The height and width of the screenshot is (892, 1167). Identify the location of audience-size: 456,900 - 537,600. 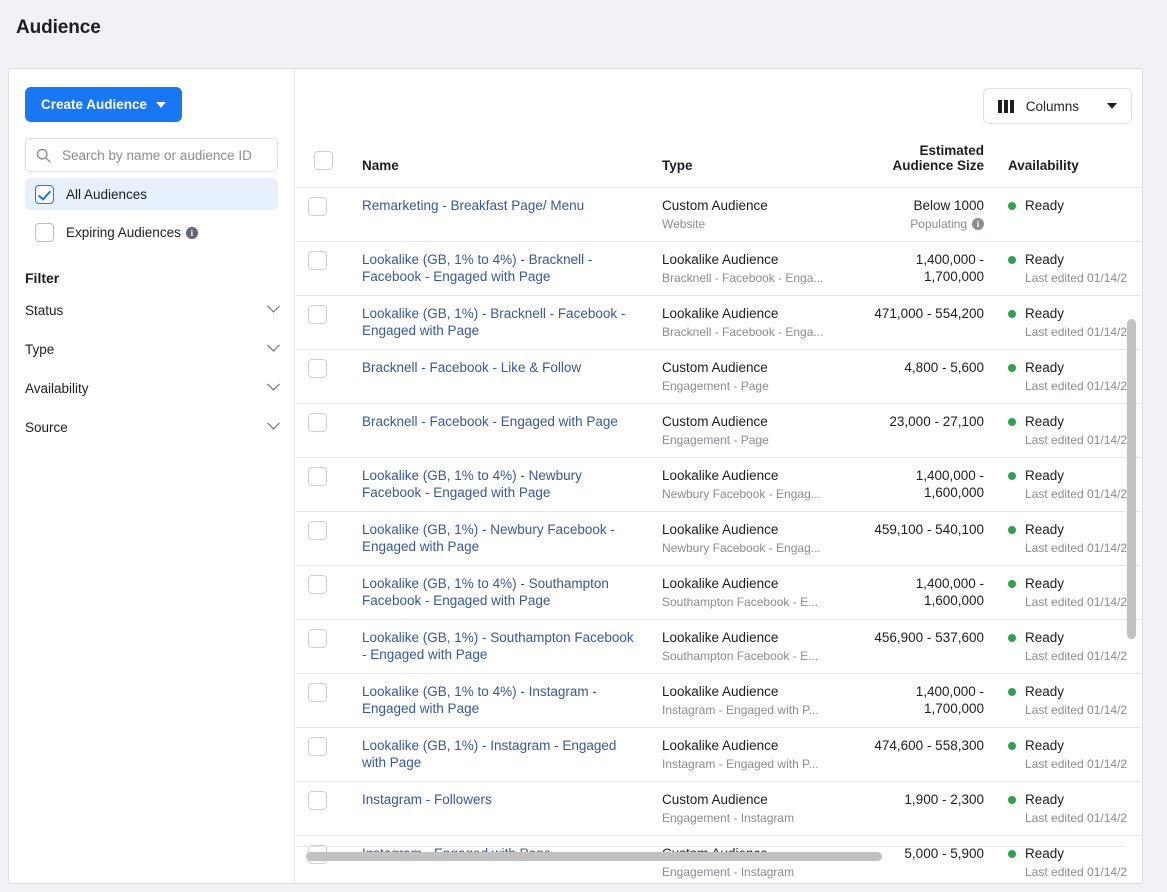
(929, 637).